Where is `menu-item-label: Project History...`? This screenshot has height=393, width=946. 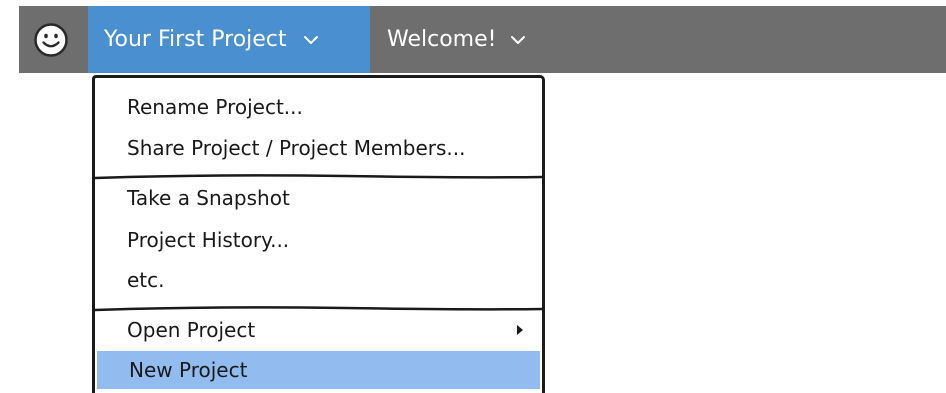 menu-item-label: Project History... is located at coordinates (208, 240).